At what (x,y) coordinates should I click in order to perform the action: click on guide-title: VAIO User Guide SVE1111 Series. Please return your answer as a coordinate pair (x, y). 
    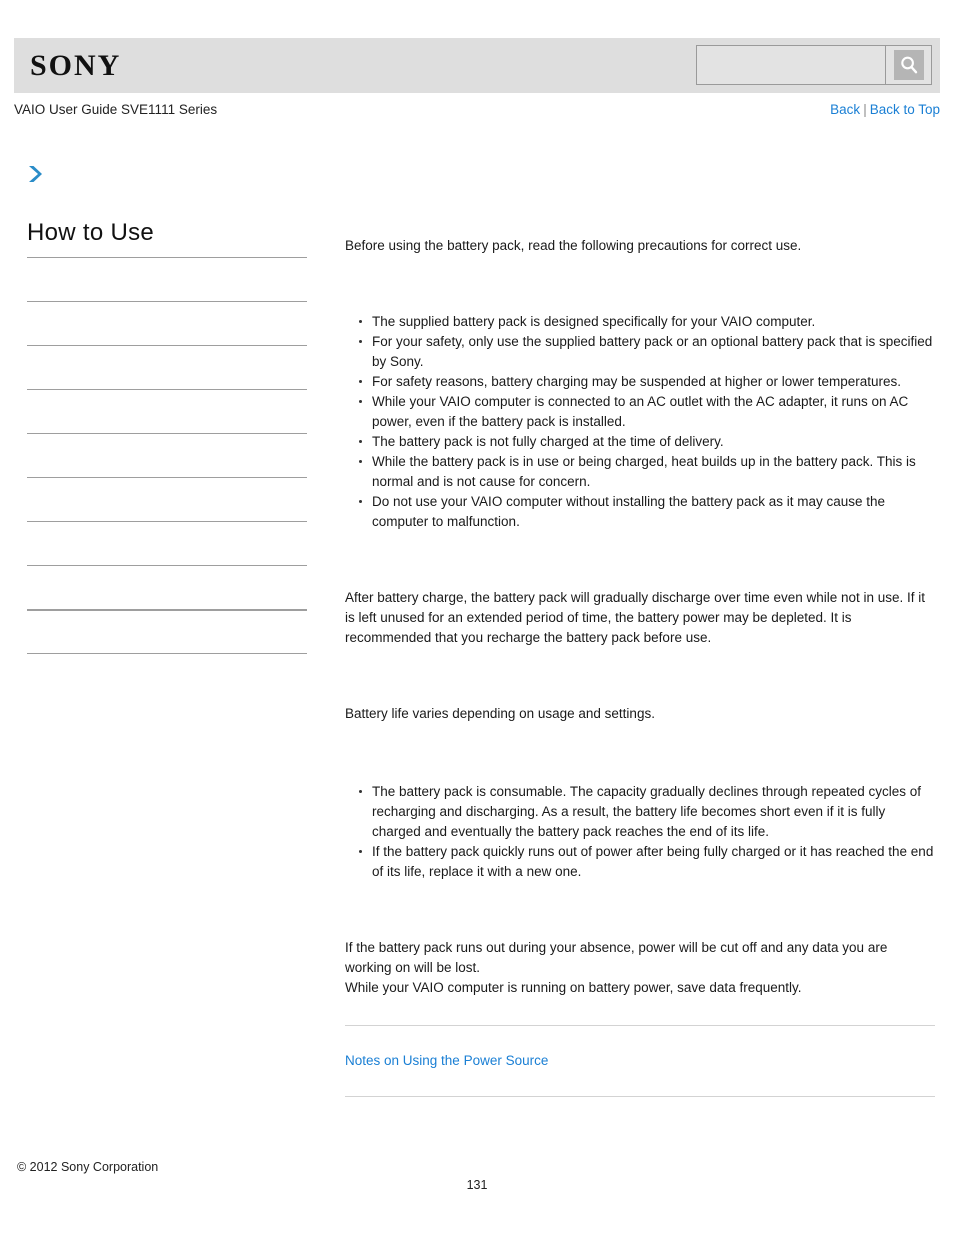
    Looking at the image, I should click on (116, 109).